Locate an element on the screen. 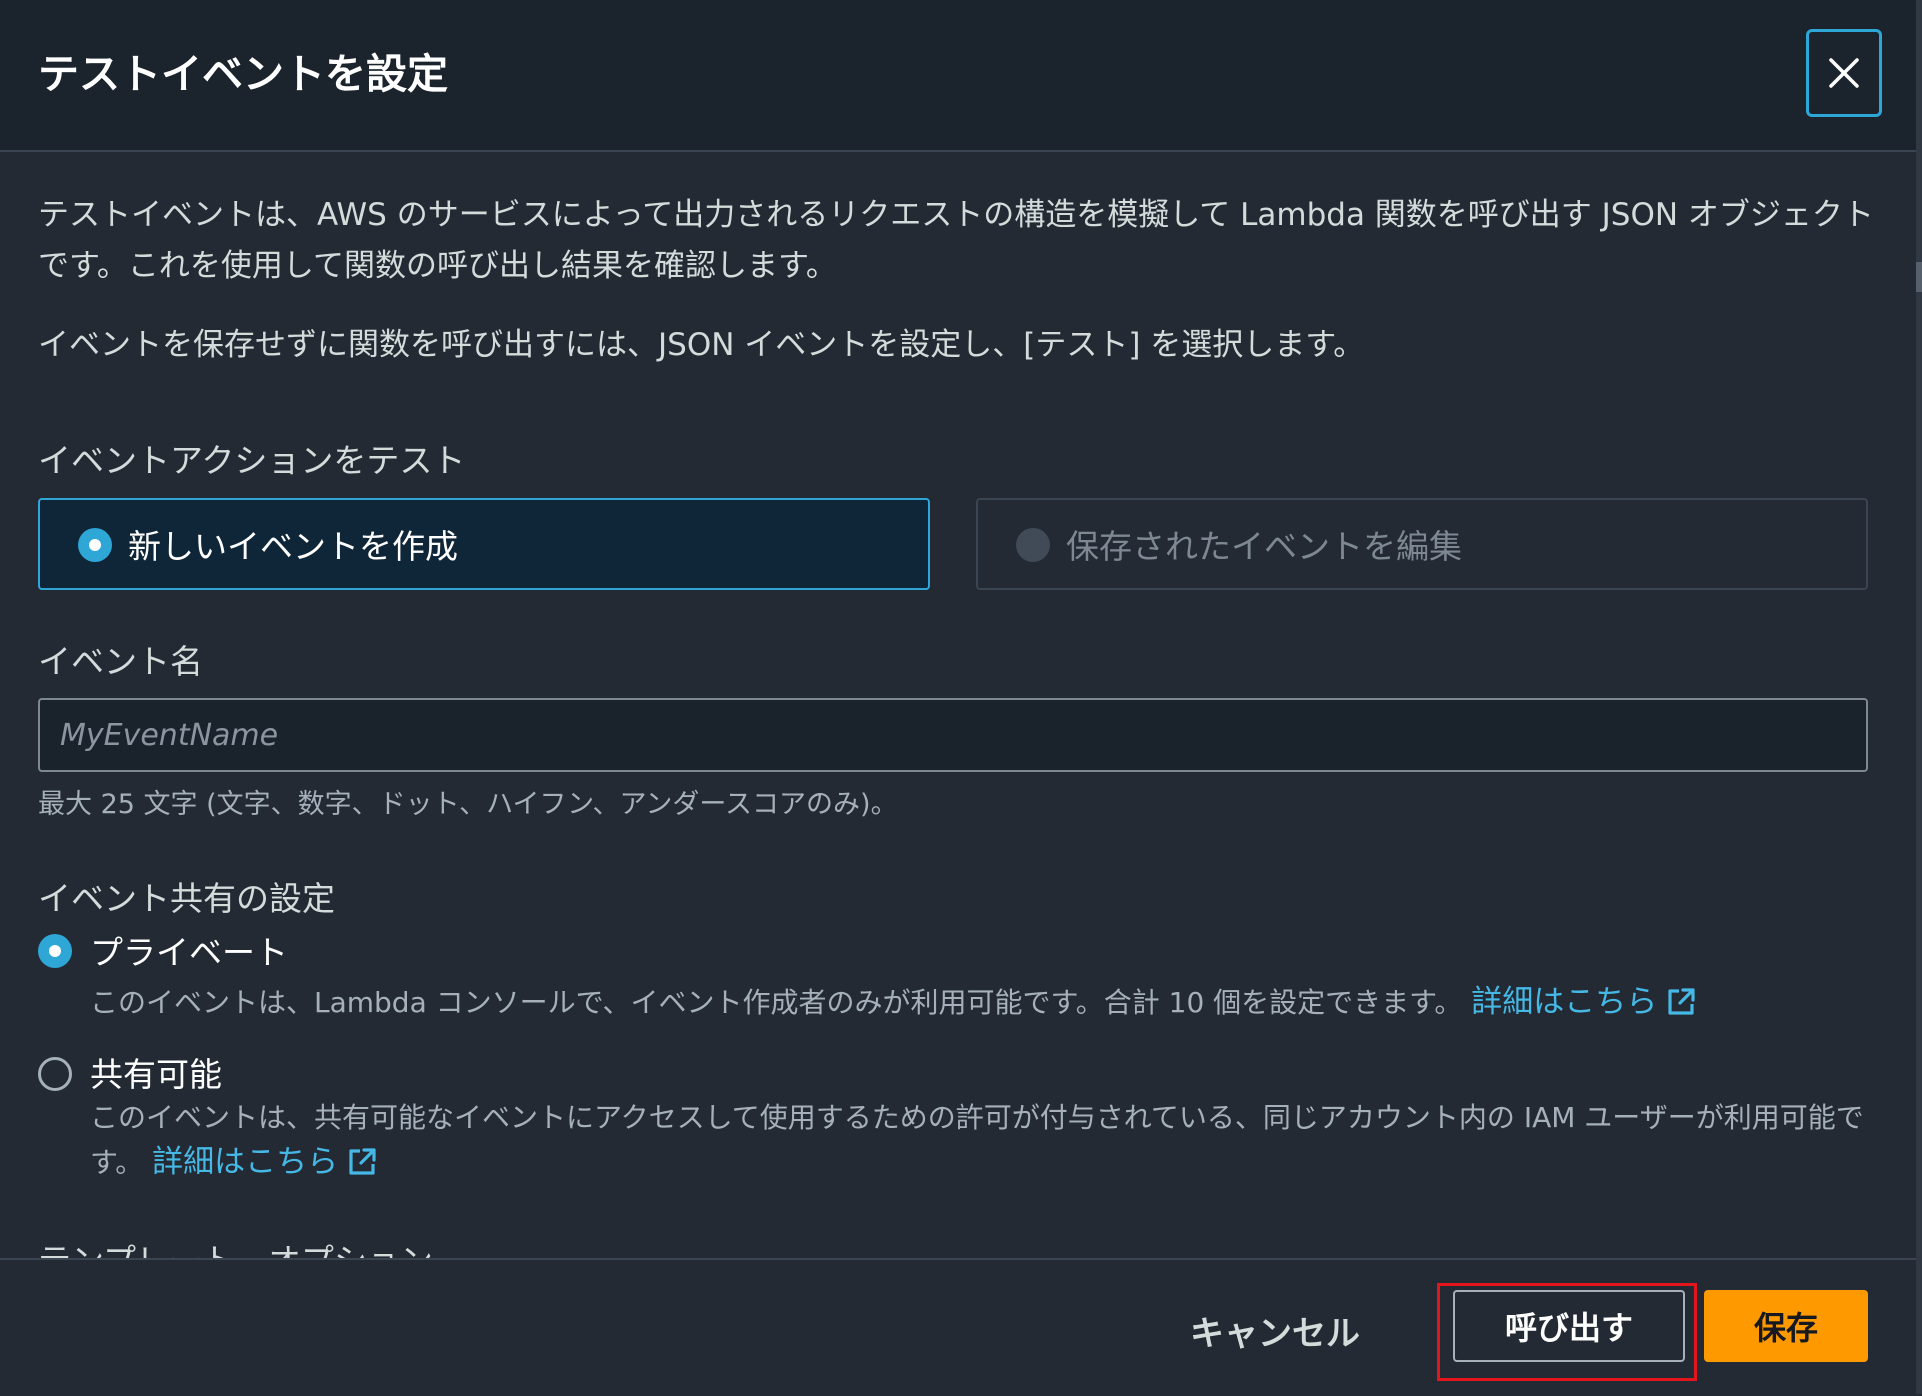  close-button is located at coordinates (1844, 73).